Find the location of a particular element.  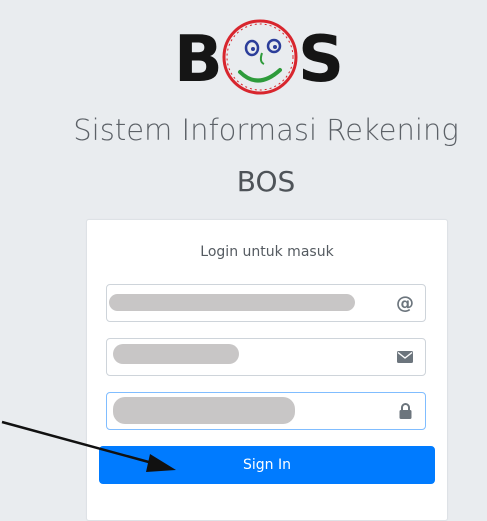

app-subtitle: BOS is located at coordinates (266, 181).